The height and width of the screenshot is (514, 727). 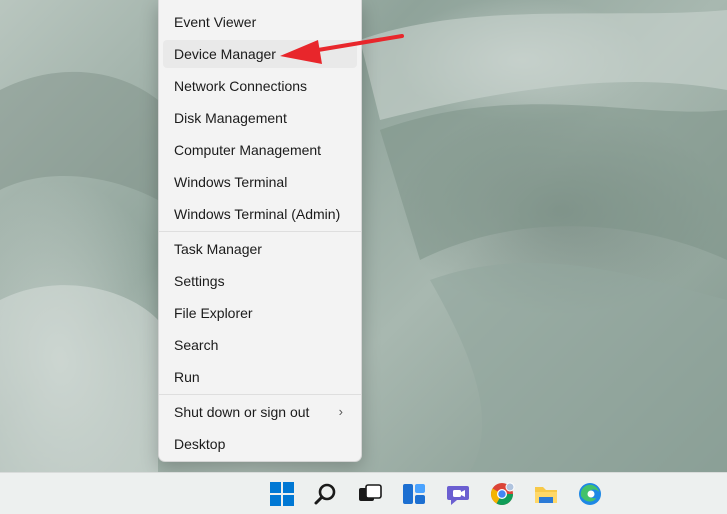 What do you see at coordinates (414, 494) in the screenshot?
I see `widgets-icon` at bounding box center [414, 494].